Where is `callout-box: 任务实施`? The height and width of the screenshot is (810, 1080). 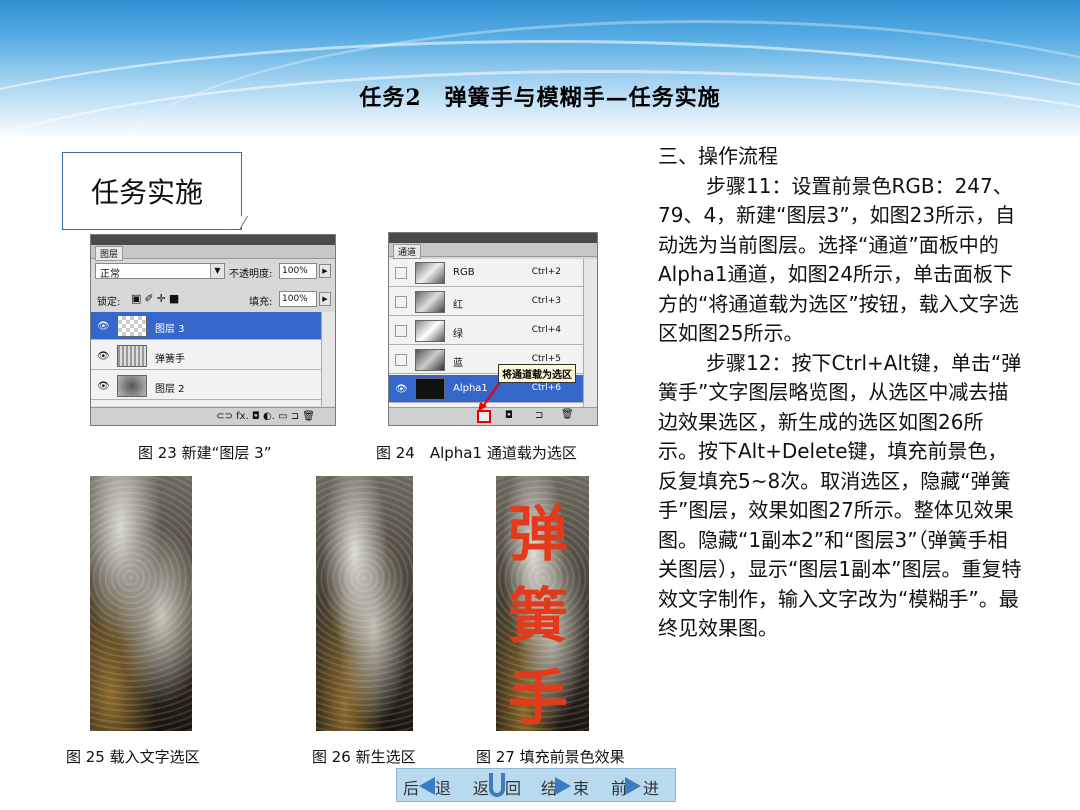
callout-box: 任务实施 is located at coordinates (152, 191).